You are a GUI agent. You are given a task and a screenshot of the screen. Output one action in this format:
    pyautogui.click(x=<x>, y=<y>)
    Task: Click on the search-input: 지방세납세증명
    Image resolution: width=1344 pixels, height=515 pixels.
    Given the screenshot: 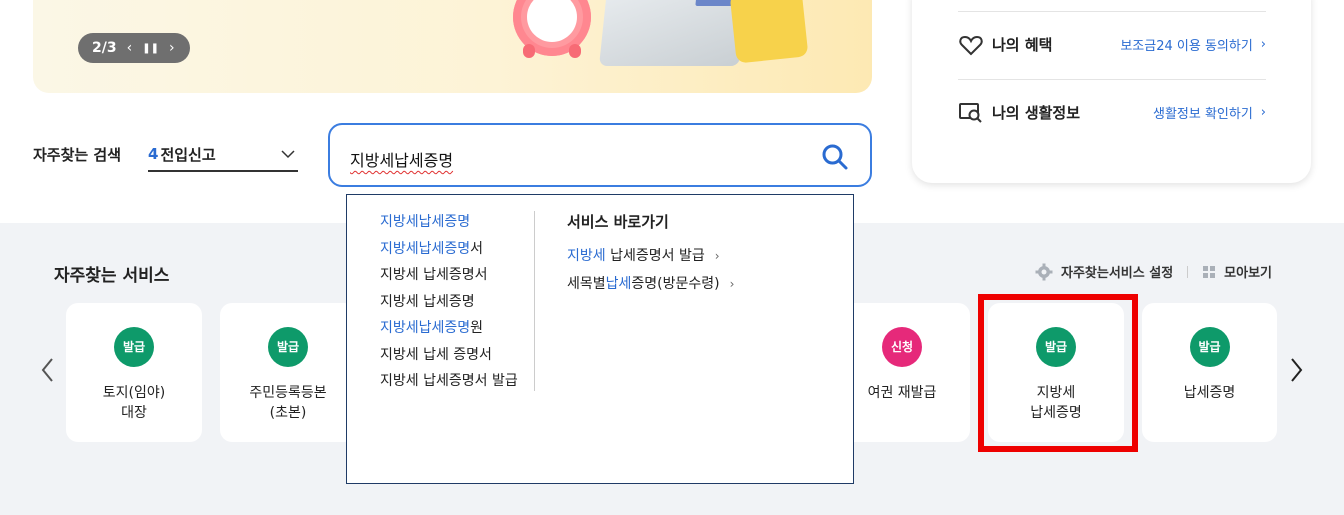 What is the action you would take?
    pyautogui.click(x=600, y=155)
    